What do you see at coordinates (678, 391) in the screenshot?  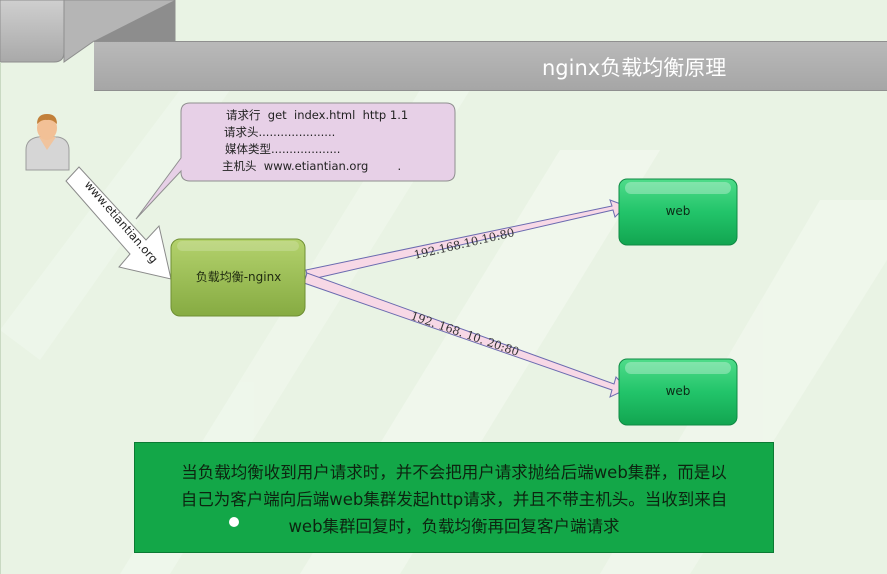 I see `web-server-2-label: web` at bounding box center [678, 391].